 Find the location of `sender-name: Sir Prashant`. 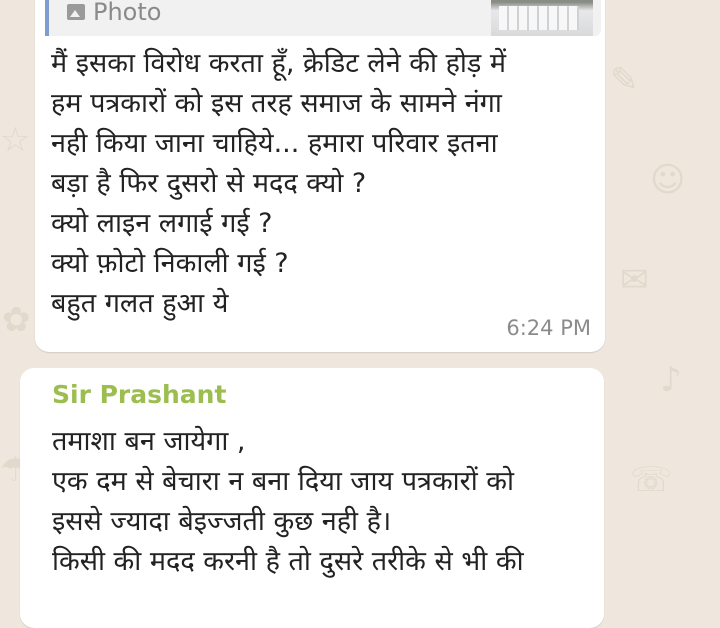

sender-name: Sir Prashant is located at coordinates (139, 394).